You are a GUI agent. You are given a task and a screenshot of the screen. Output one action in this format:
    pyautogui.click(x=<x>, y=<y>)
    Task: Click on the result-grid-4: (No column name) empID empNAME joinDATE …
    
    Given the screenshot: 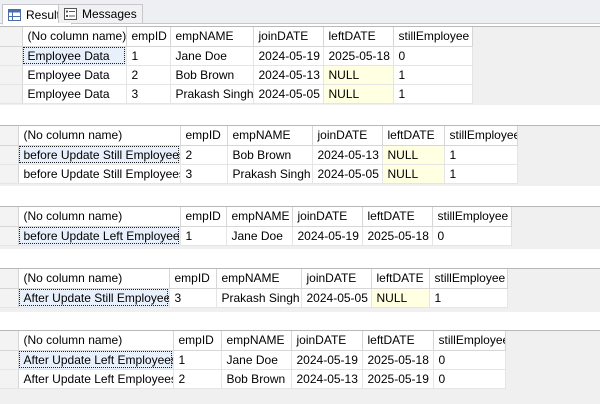 What is the action you would take?
    pyautogui.click(x=300, y=290)
    